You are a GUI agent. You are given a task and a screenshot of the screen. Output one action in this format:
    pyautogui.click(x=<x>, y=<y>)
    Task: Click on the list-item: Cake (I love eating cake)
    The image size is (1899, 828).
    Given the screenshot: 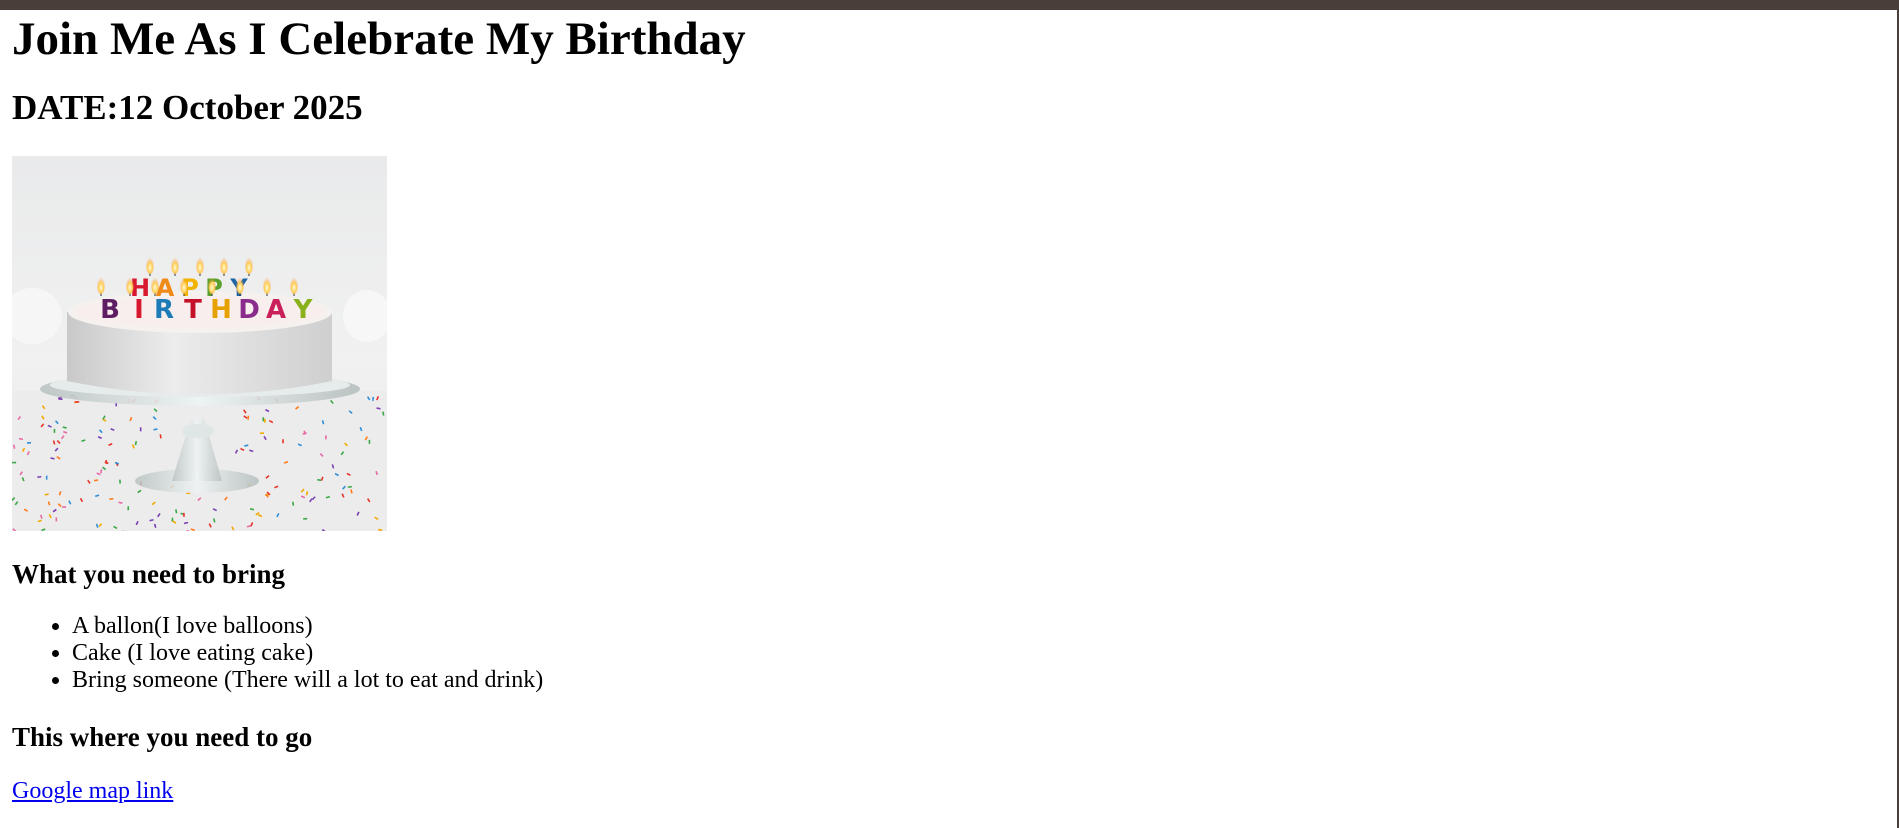 What is the action you would take?
    pyautogui.click(x=972, y=653)
    